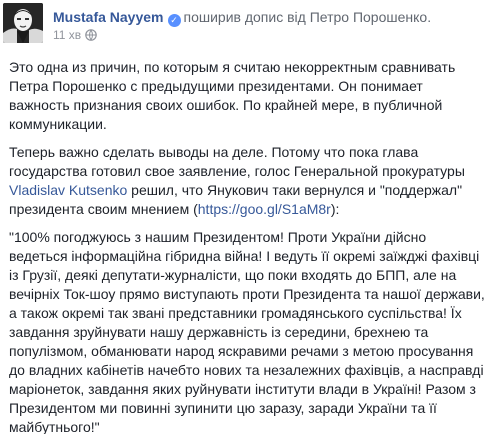 Image resolution: width=490 pixels, height=434 pixels. I want to click on verified-check-icon: ✓, so click(174, 20).